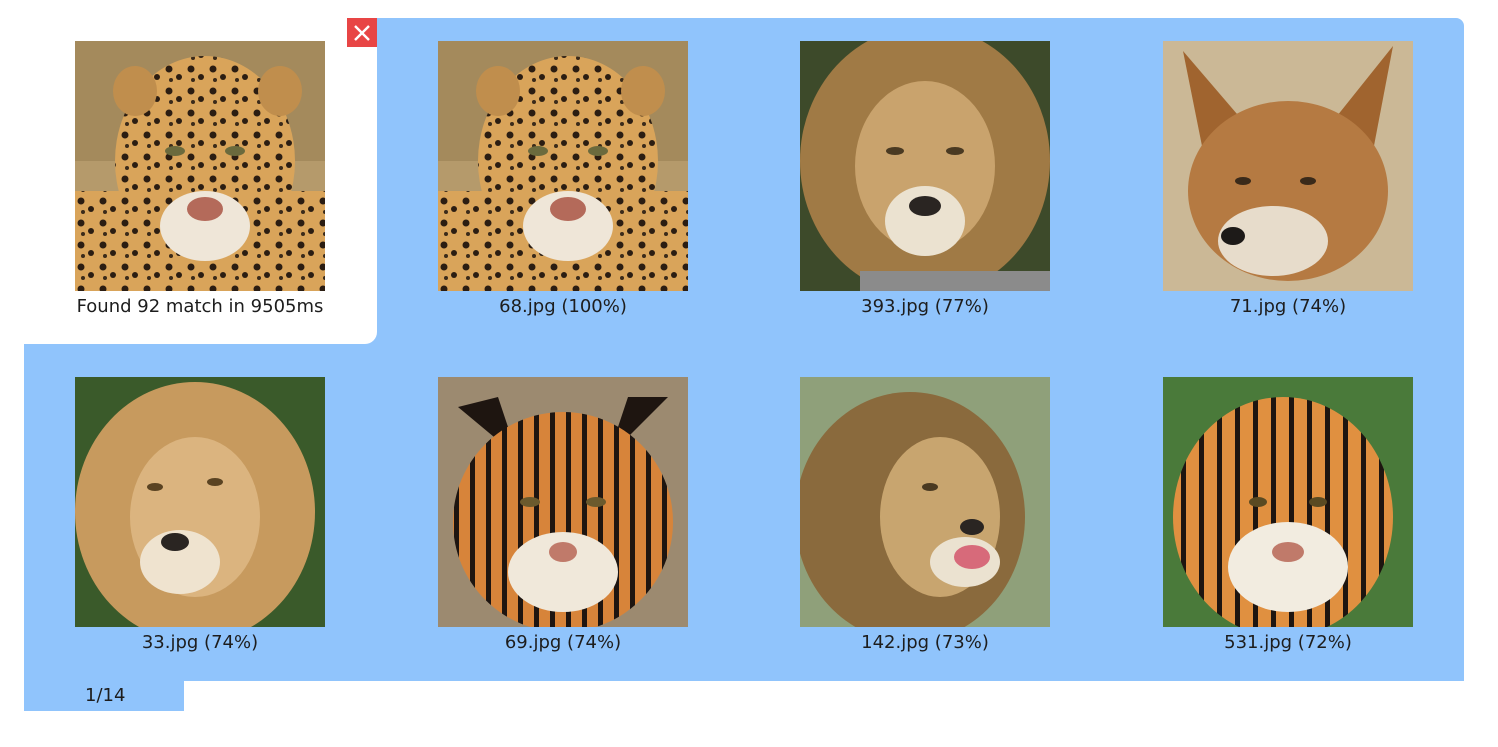 The height and width of the screenshot is (747, 1498). What do you see at coordinates (563, 642) in the screenshot?
I see `result-caption: 69.jpg (74%)` at bounding box center [563, 642].